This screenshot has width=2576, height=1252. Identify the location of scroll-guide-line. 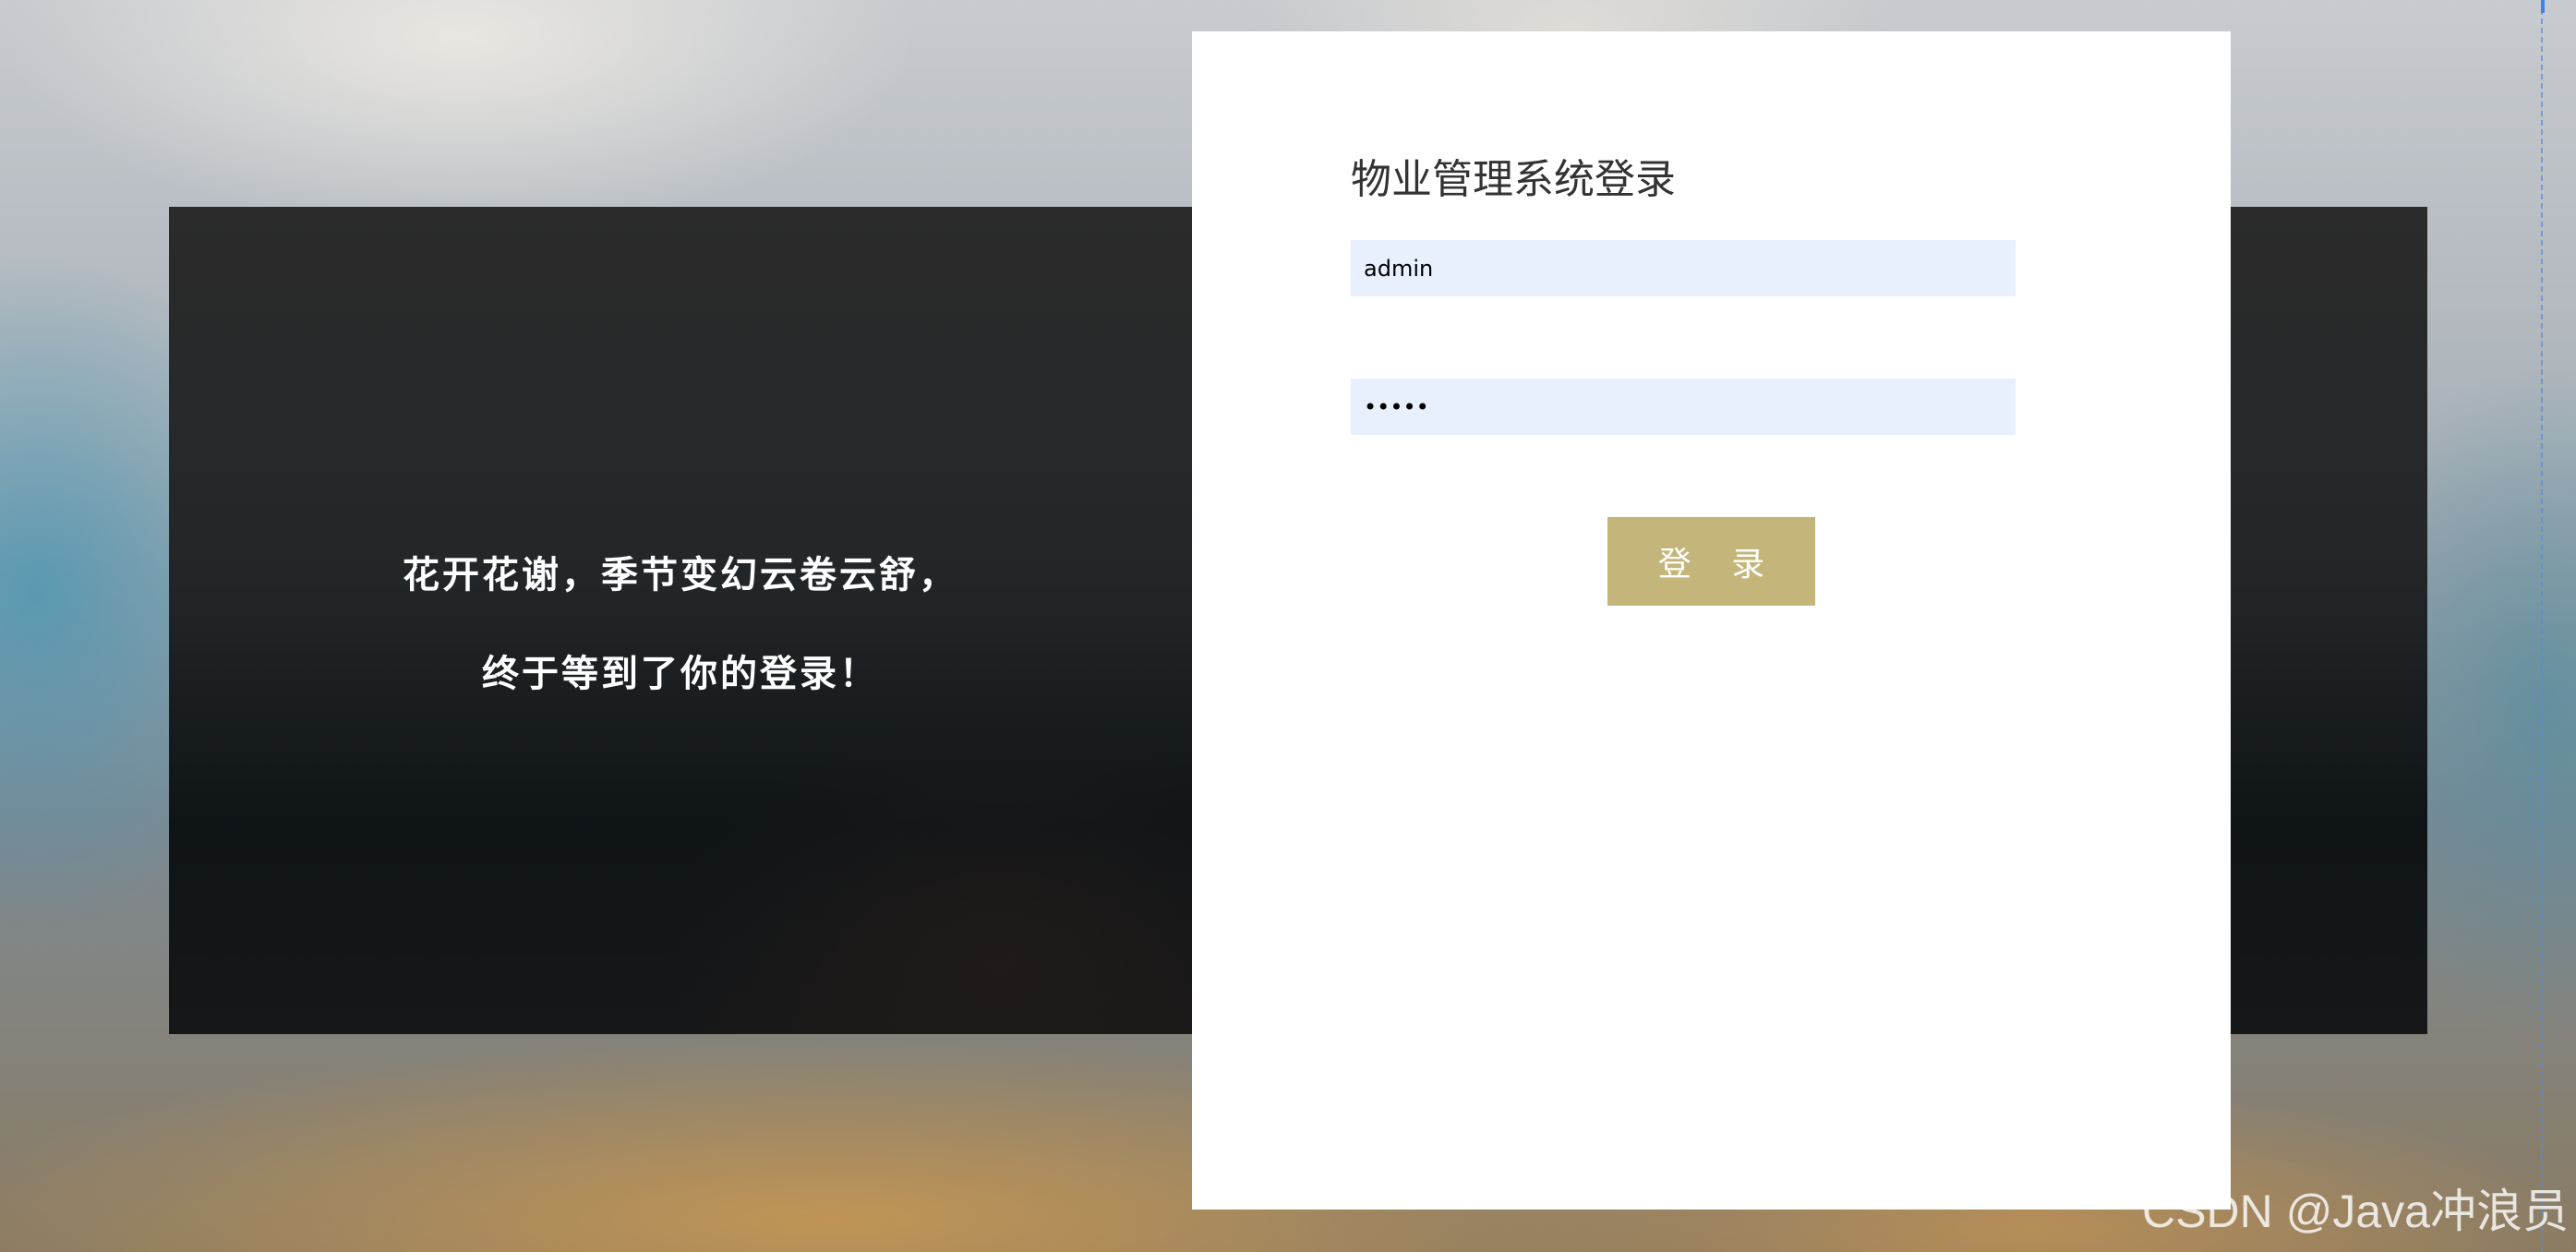
(2542, 626).